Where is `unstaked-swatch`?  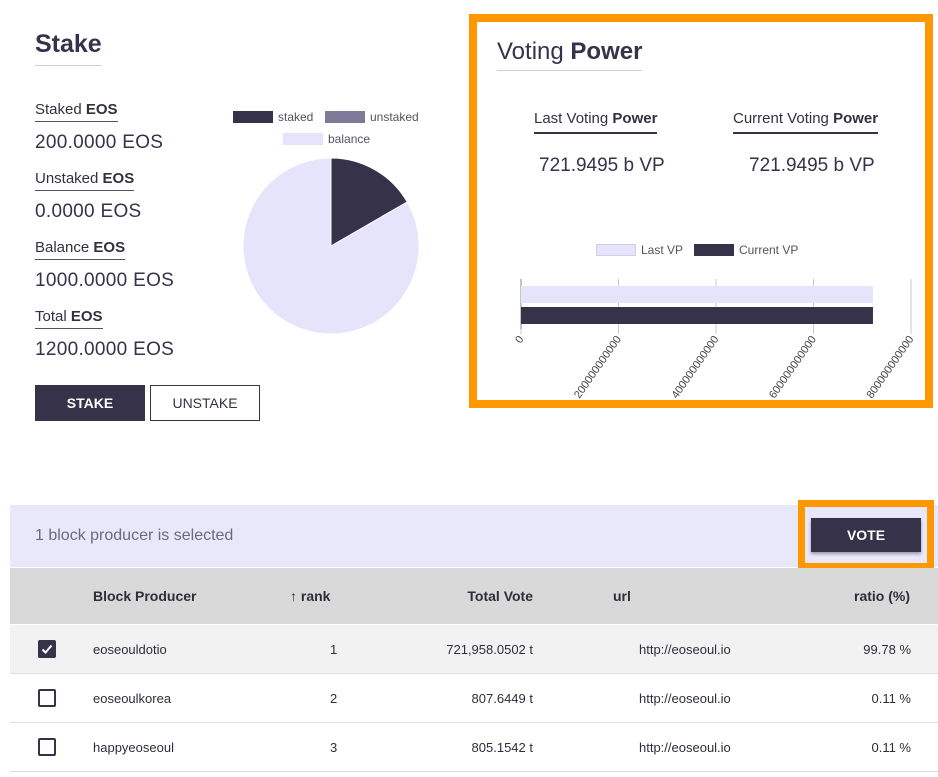
unstaked-swatch is located at coordinates (345, 117).